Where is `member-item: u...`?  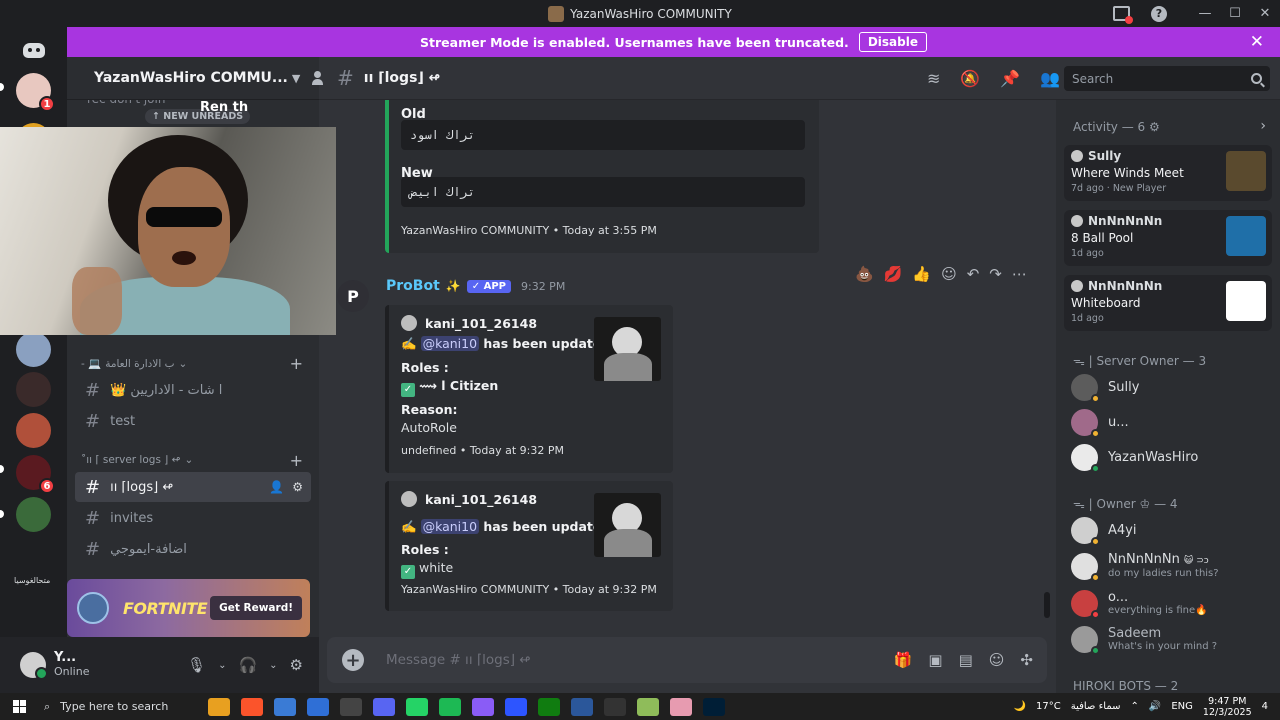 member-item: u... is located at coordinates (1100, 423).